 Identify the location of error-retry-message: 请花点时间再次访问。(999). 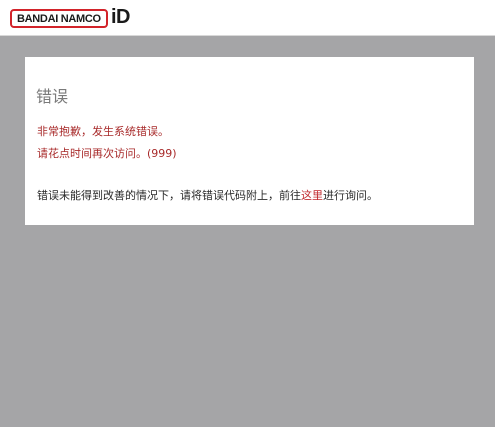
(107, 153).